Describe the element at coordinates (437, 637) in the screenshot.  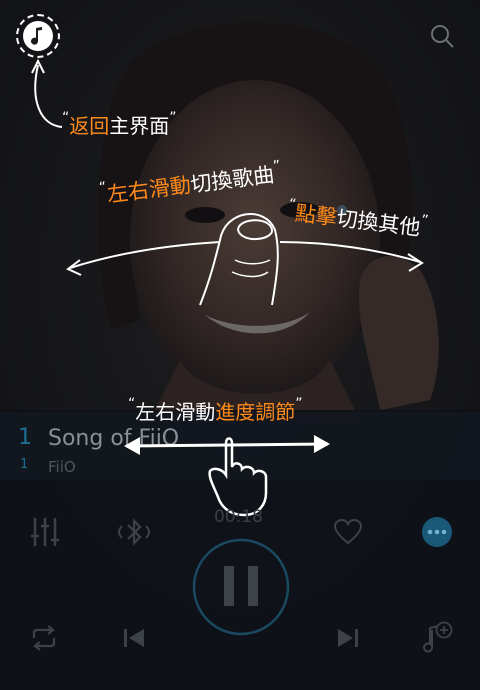
I see `add-to-playlist-icon` at that location.